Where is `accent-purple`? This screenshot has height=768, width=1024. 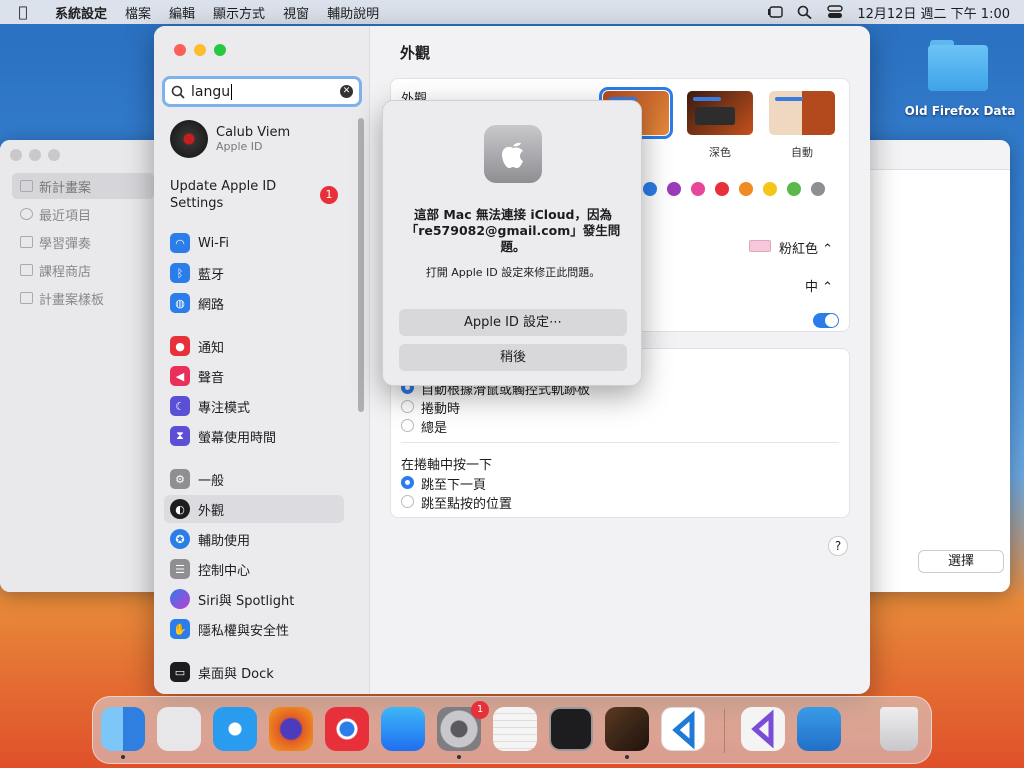 accent-purple is located at coordinates (674, 189).